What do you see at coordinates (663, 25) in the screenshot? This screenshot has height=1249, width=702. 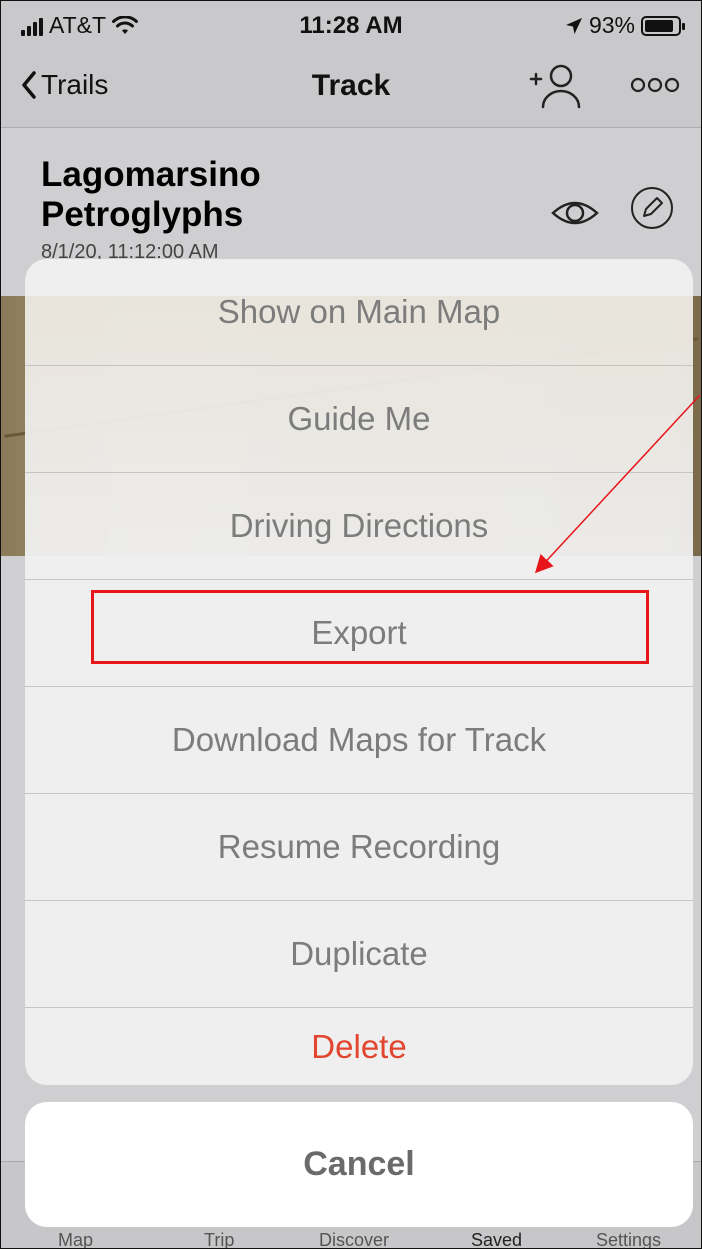 I see `battery-icon` at bounding box center [663, 25].